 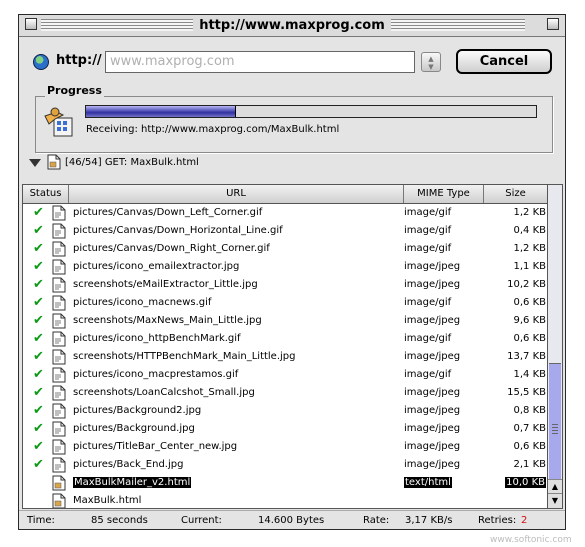 What do you see at coordinates (41, 62) in the screenshot?
I see `globe-icon` at bounding box center [41, 62].